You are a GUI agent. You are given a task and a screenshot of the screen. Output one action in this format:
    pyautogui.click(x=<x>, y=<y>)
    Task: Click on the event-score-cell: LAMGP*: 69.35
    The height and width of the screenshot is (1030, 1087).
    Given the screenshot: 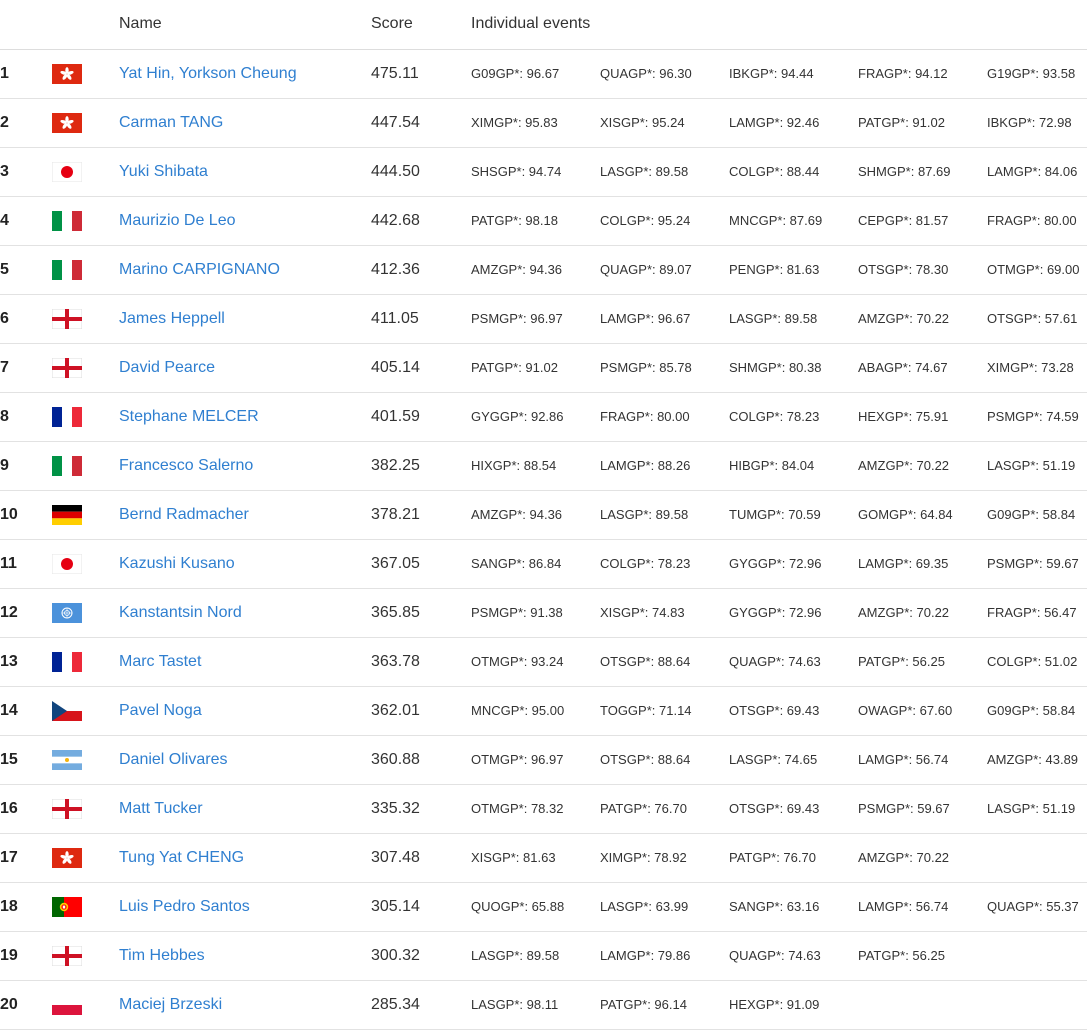 What is the action you would take?
    pyautogui.click(x=922, y=564)
    